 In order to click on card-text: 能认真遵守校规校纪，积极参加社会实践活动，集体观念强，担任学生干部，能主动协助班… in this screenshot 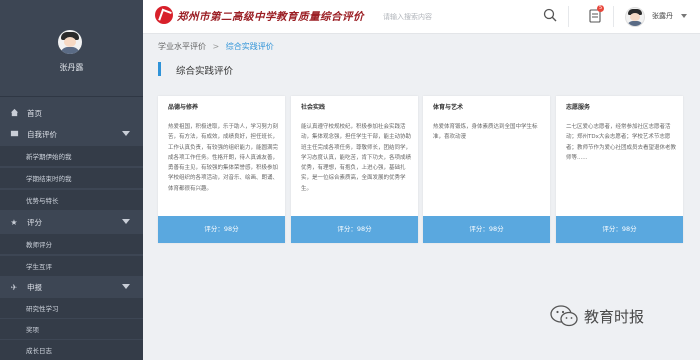, I will do `click(356, 158)`.